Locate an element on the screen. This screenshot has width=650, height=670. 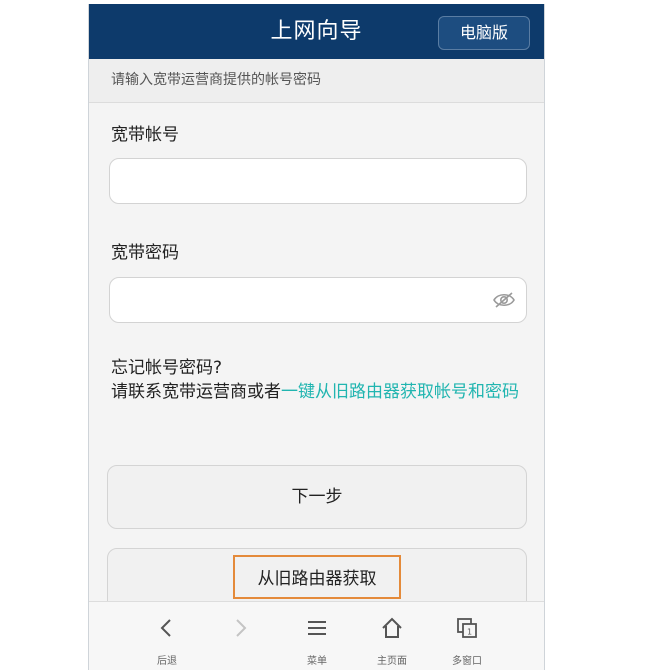
desktop-version-button: 电脑版 is located at coordinates (484, 33).